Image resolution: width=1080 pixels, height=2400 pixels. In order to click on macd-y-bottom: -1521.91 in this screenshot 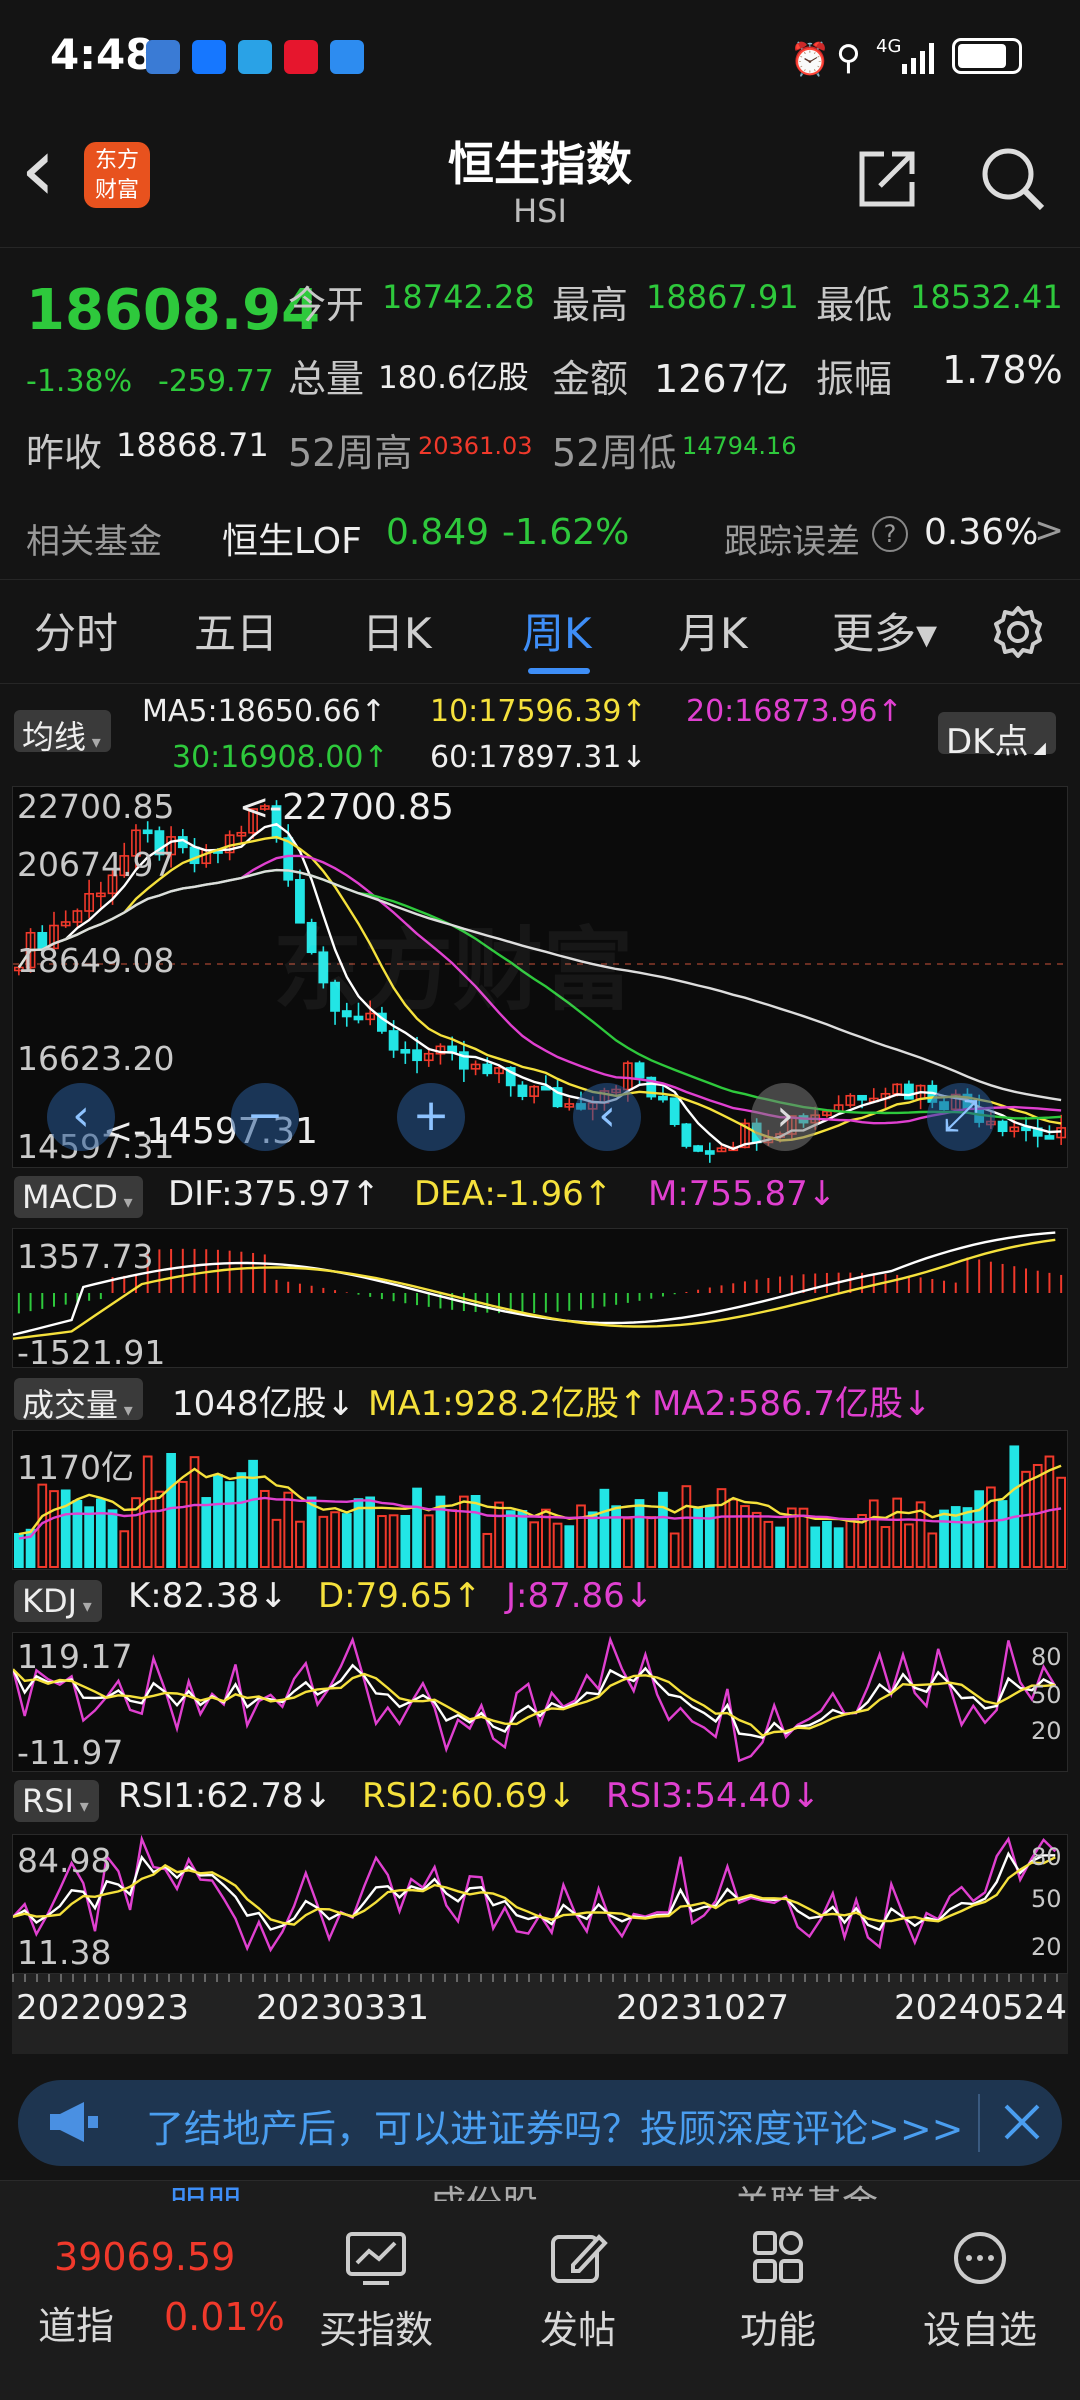, I will do `click(91, 1352)`.